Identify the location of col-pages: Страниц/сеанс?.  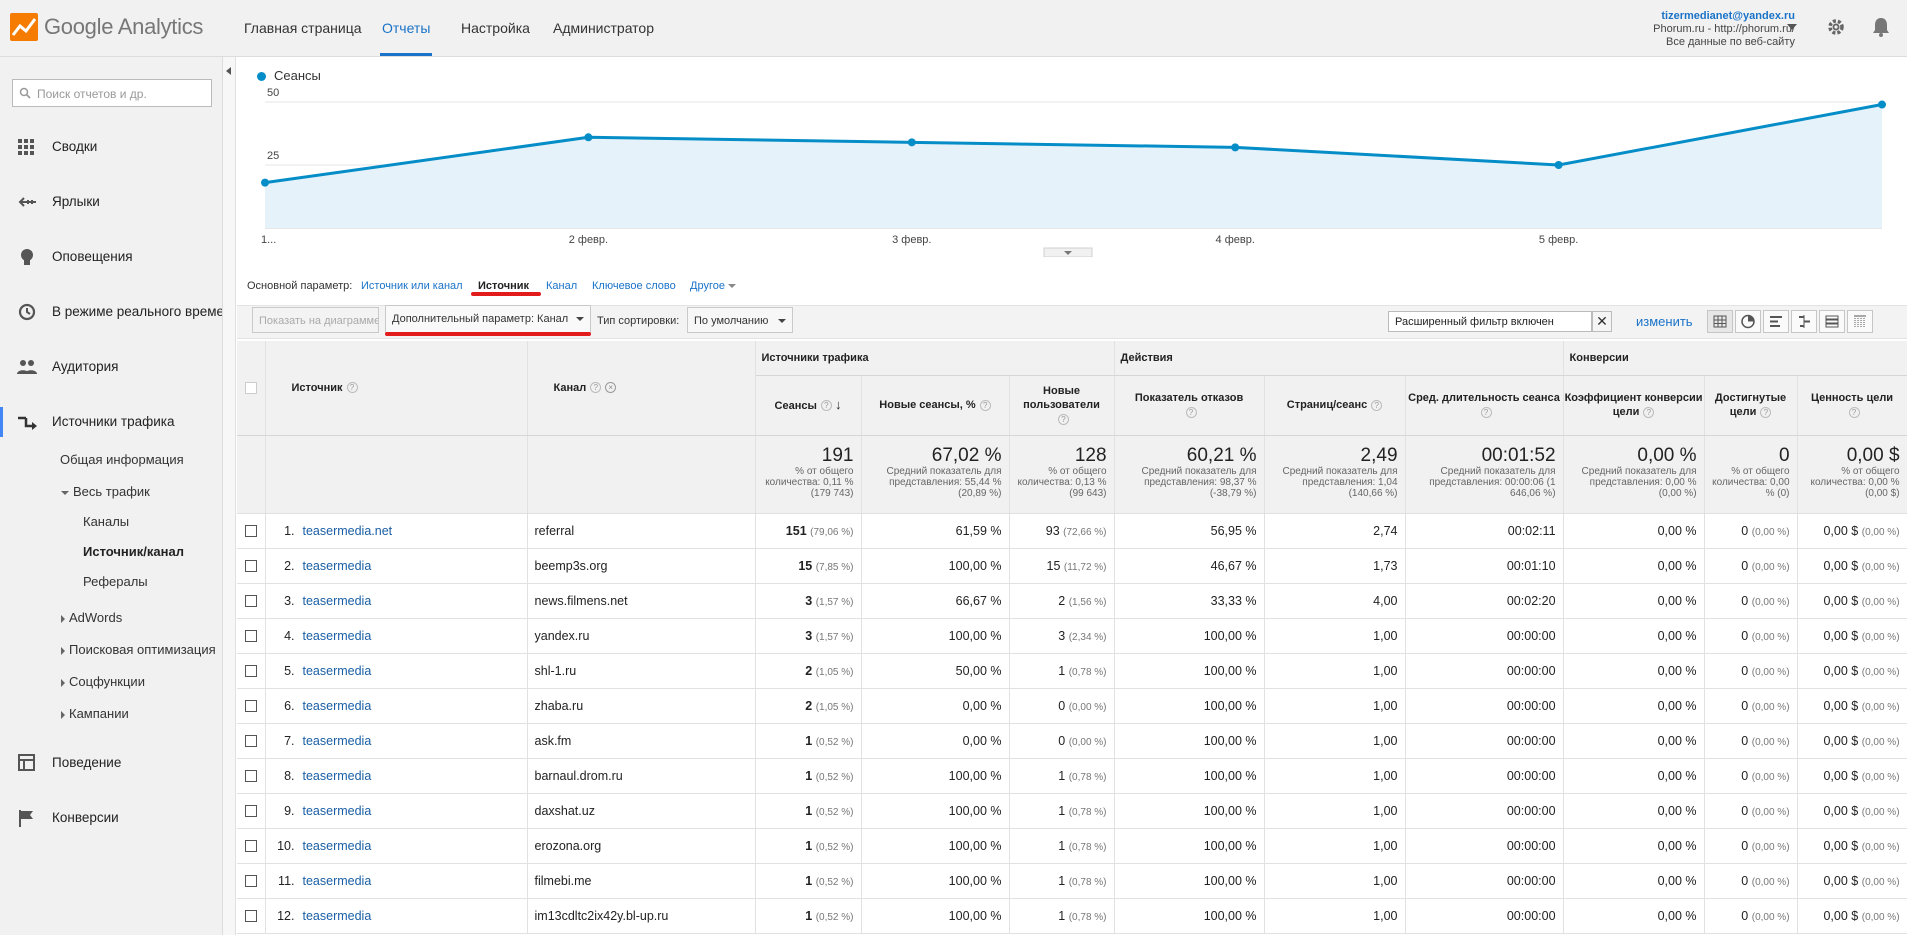
(1335, 405).